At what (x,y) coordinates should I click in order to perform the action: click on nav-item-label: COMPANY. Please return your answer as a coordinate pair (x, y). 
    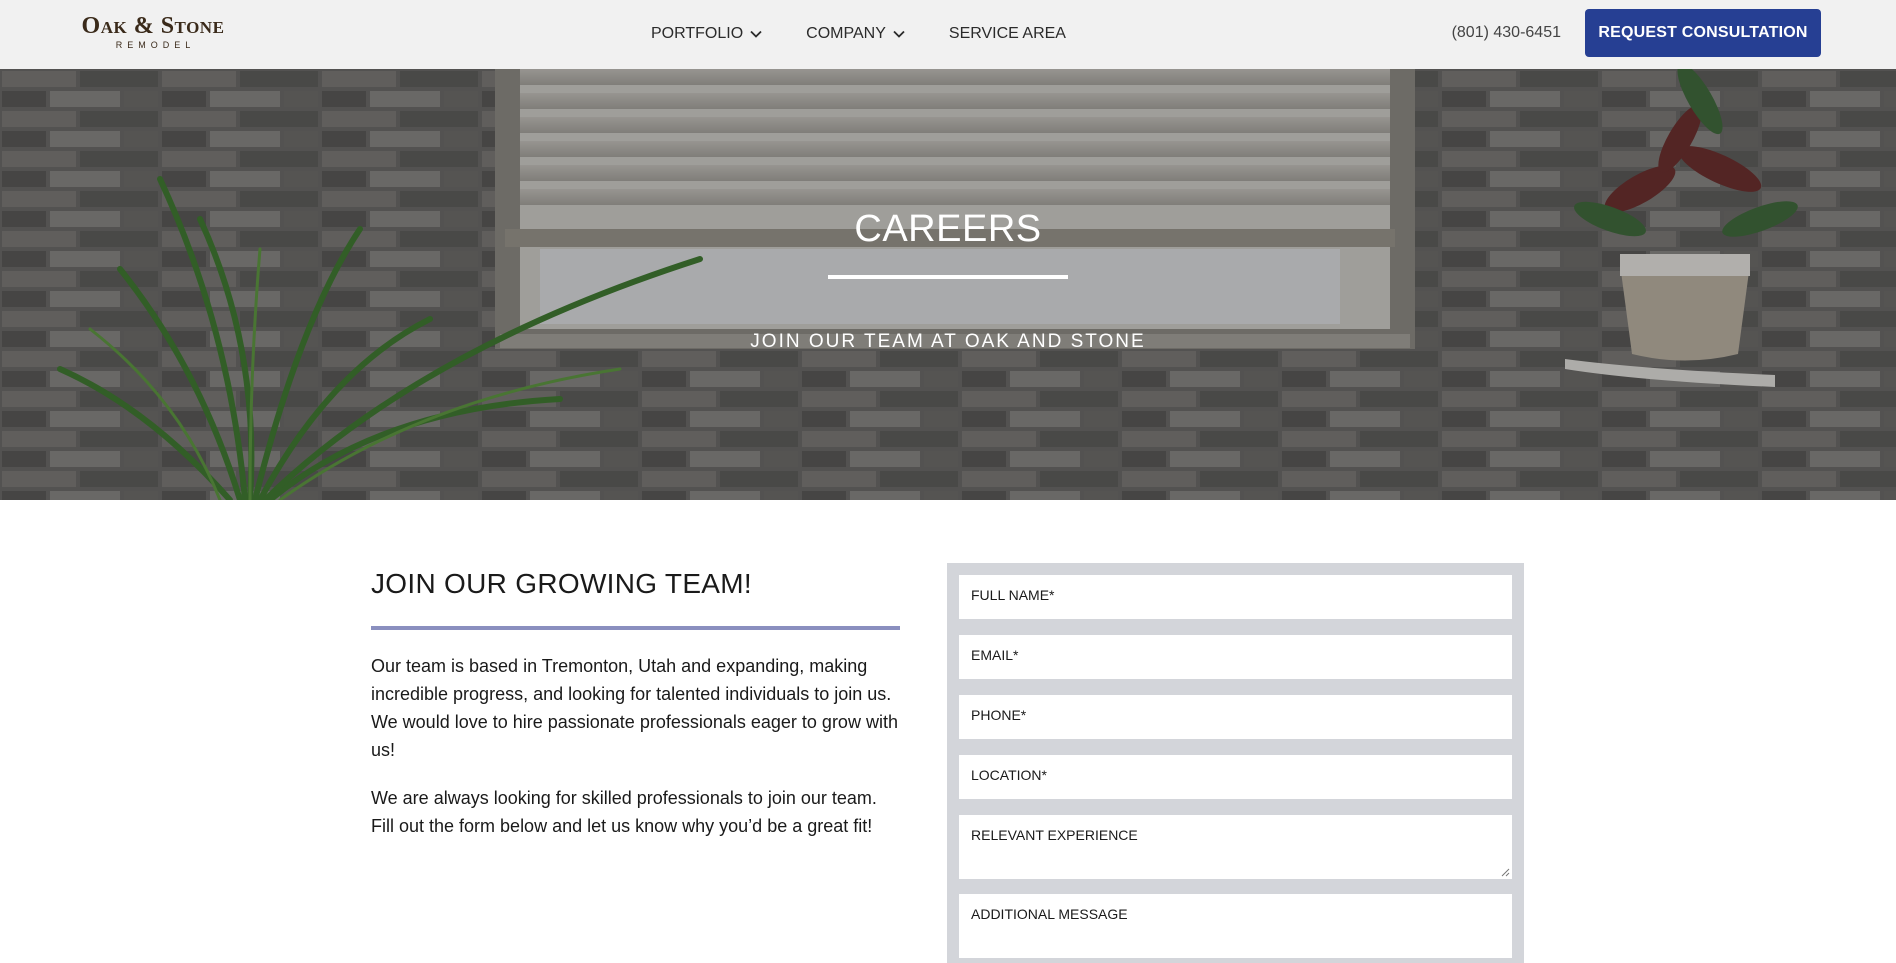
    Looking at the image, I should click on (846, 33).